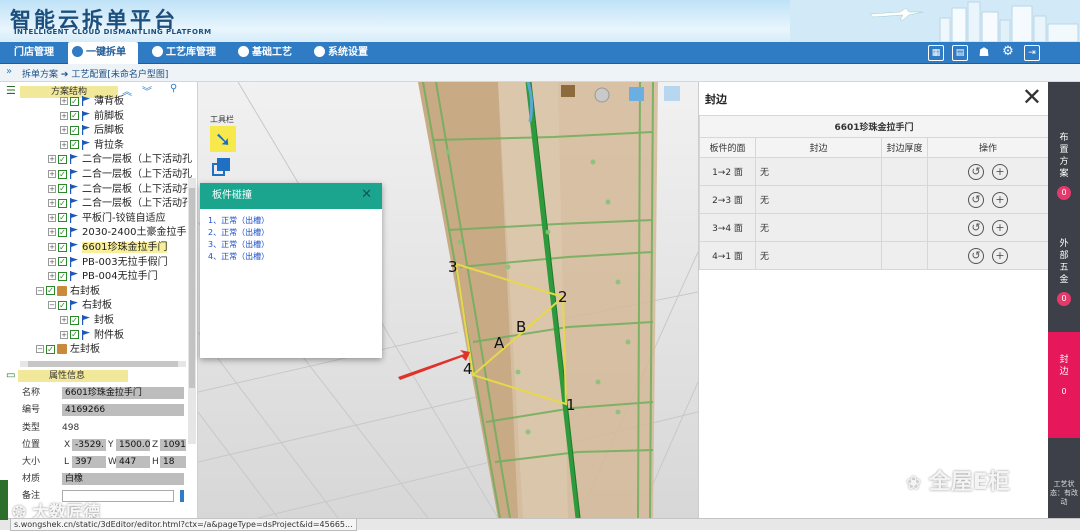 This screenshot has width=1080, height=531. Describe the element at coordinates (351, 53) in the screenshot. I see `nav-system-settings: 系统设置` at that location.